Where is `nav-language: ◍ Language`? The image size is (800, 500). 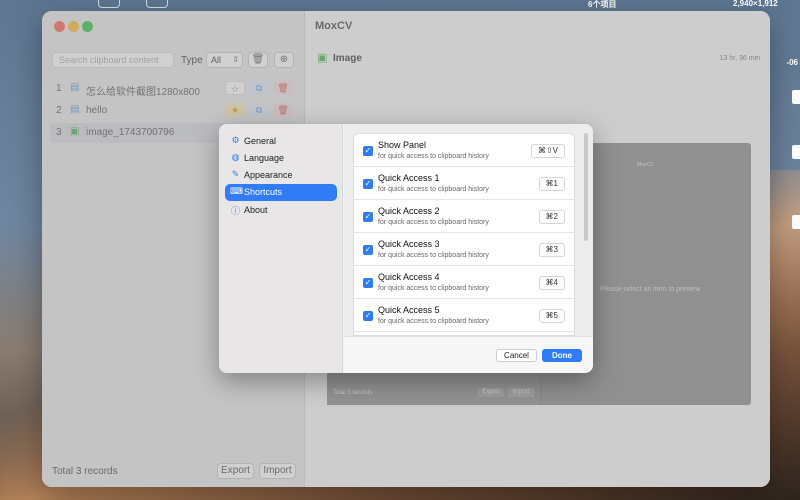
nav-language: ◍ Language is located at coordinates (281, 158).